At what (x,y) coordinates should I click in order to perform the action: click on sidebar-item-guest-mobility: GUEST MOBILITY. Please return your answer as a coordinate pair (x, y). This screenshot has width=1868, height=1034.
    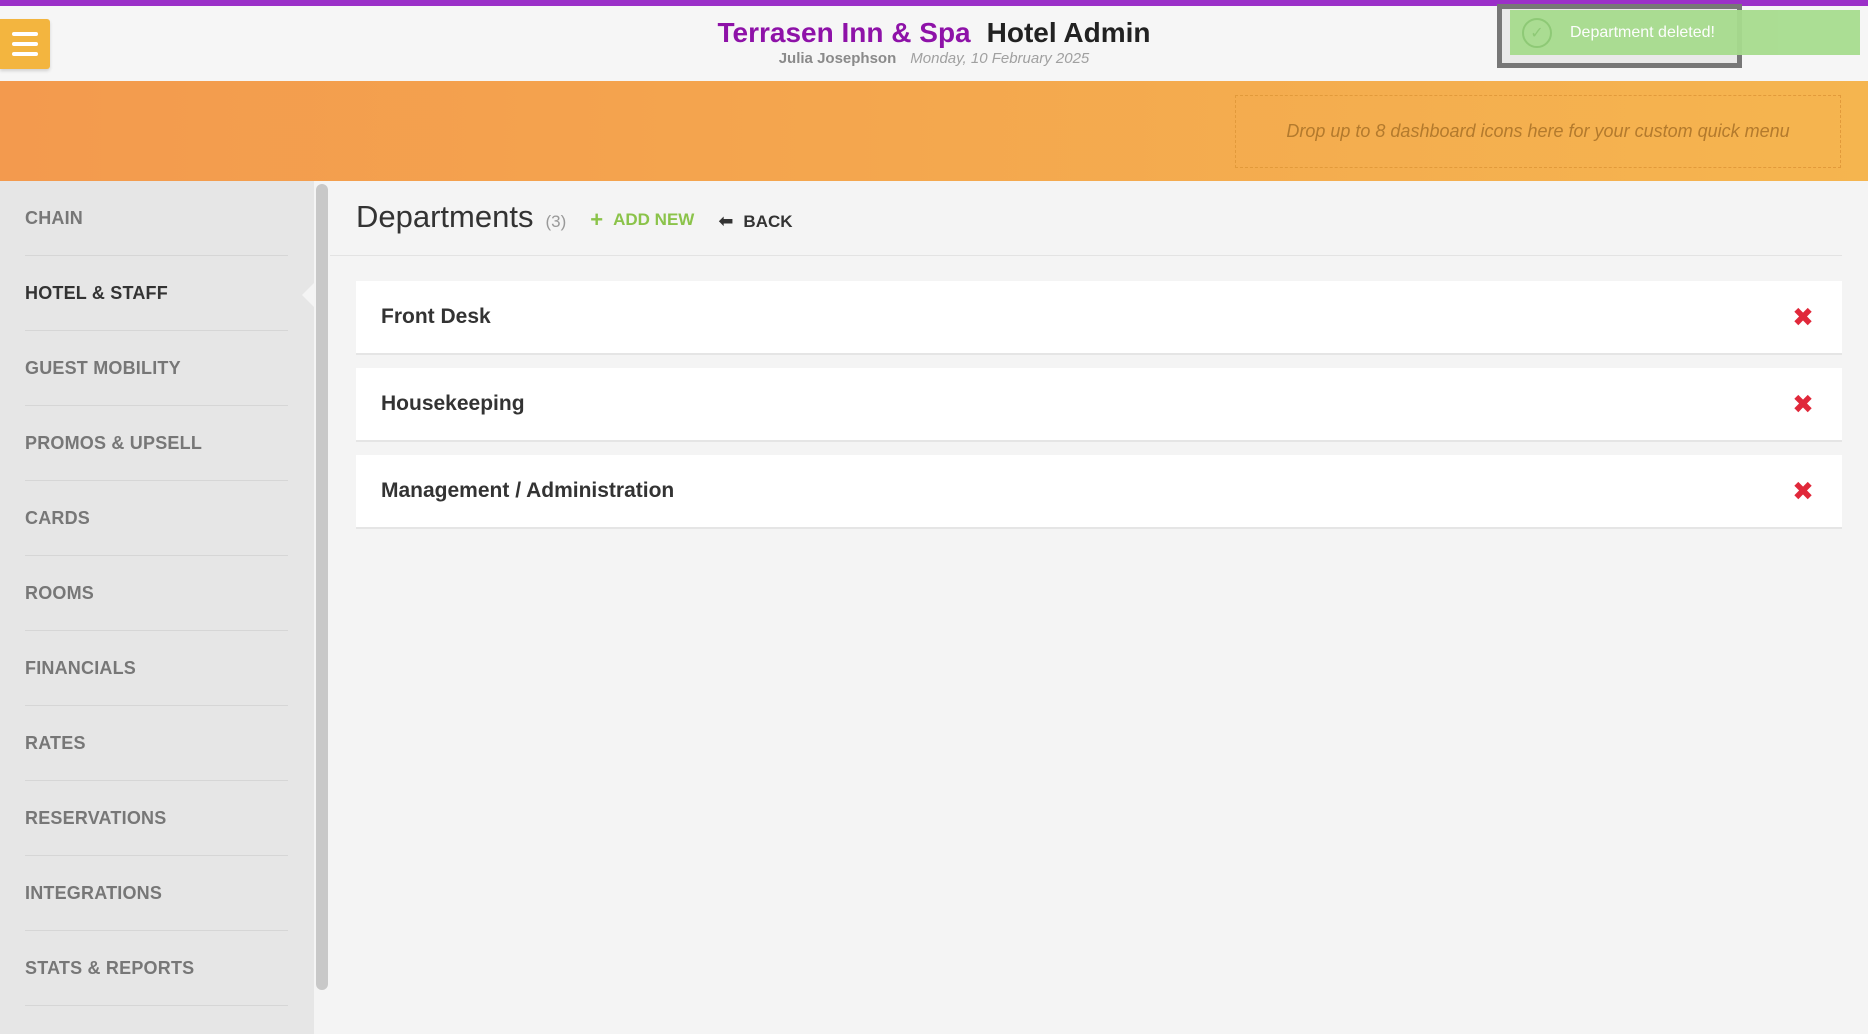
    Looking at the image, I should click on (156, 368).